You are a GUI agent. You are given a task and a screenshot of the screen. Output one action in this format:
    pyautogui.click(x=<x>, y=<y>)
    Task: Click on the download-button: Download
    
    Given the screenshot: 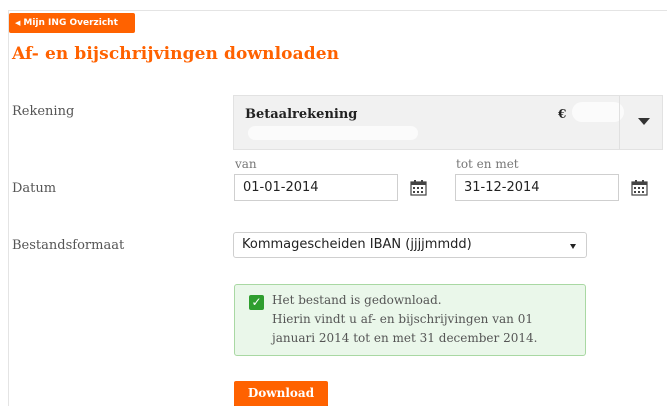 What is the action you would take?
    pyautogui.click(x=281, y=393)
    